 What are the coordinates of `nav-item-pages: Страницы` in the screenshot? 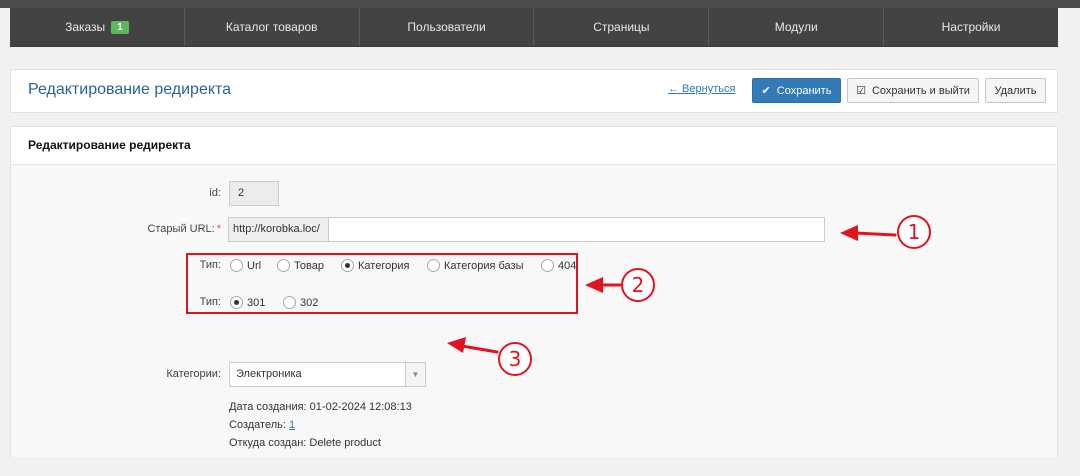 It's located at (622, 27).